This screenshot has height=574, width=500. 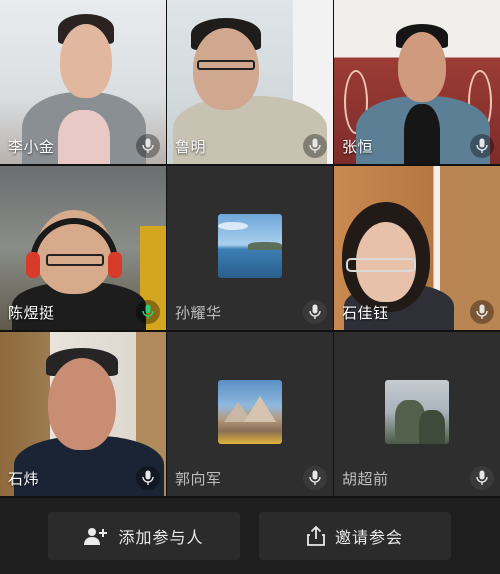 I want to click on add-participant-button: 添加参与人, so click(x=144, y=536).